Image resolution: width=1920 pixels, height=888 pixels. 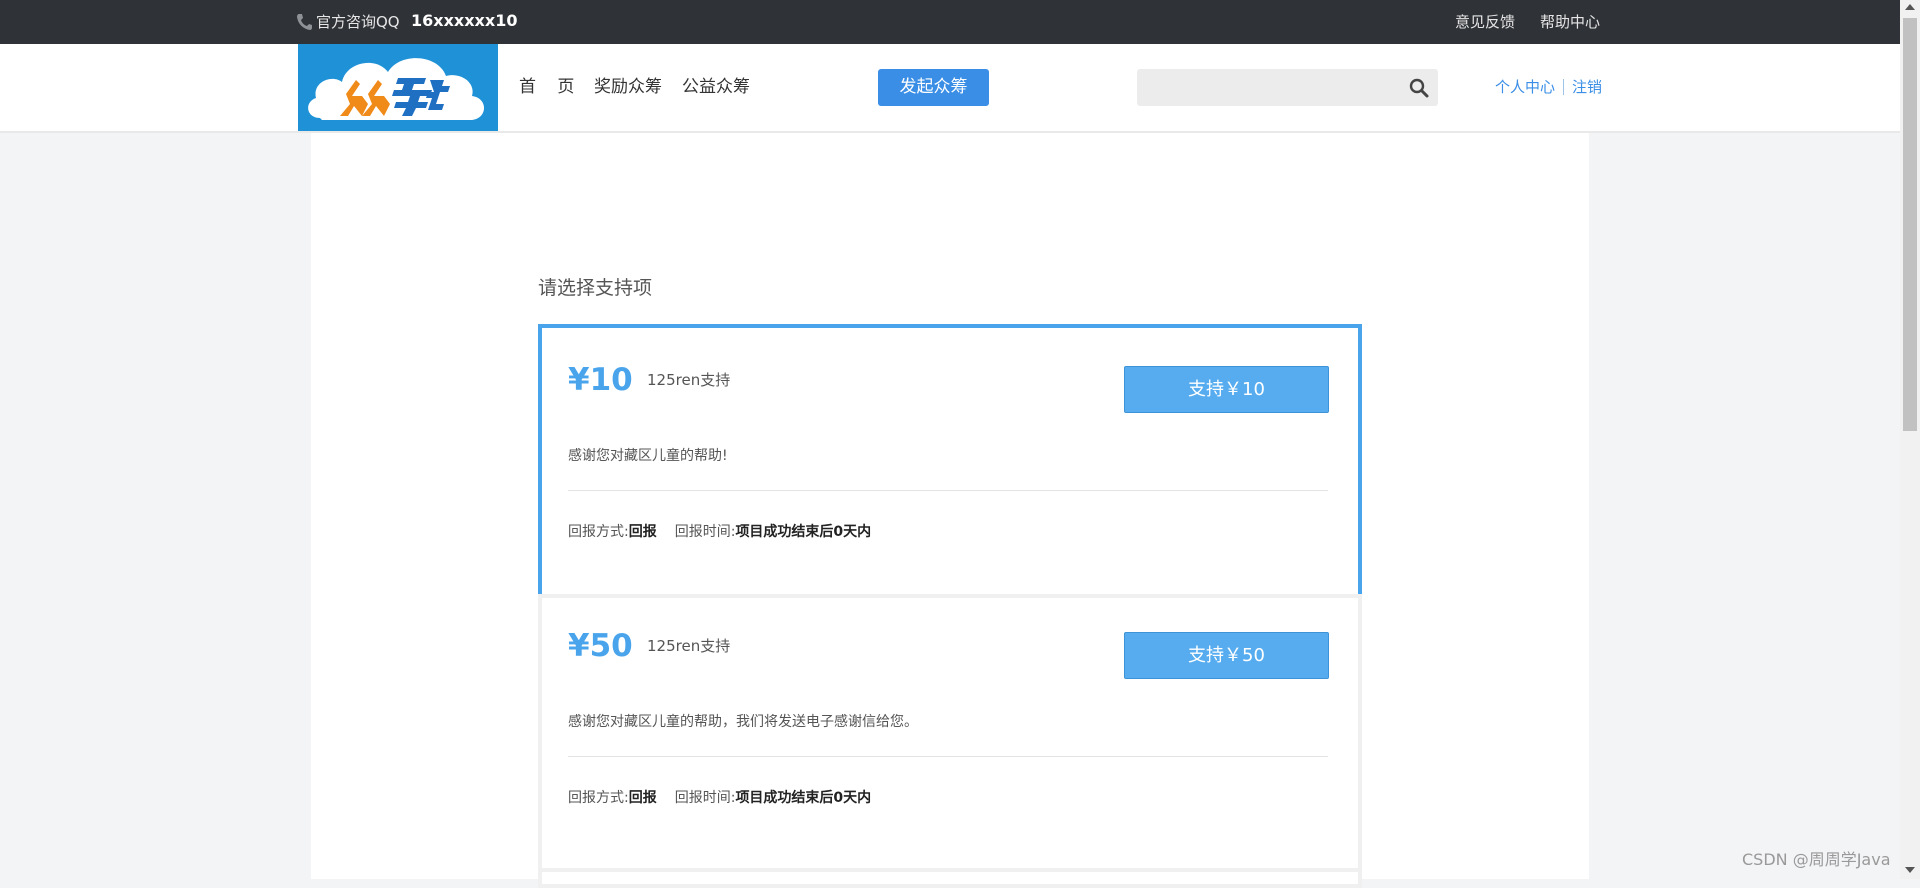 What do you see at coordinates (1910, 224) in the screenshot?
I see `scroll-thumb` at bounding box center [1910, 224].